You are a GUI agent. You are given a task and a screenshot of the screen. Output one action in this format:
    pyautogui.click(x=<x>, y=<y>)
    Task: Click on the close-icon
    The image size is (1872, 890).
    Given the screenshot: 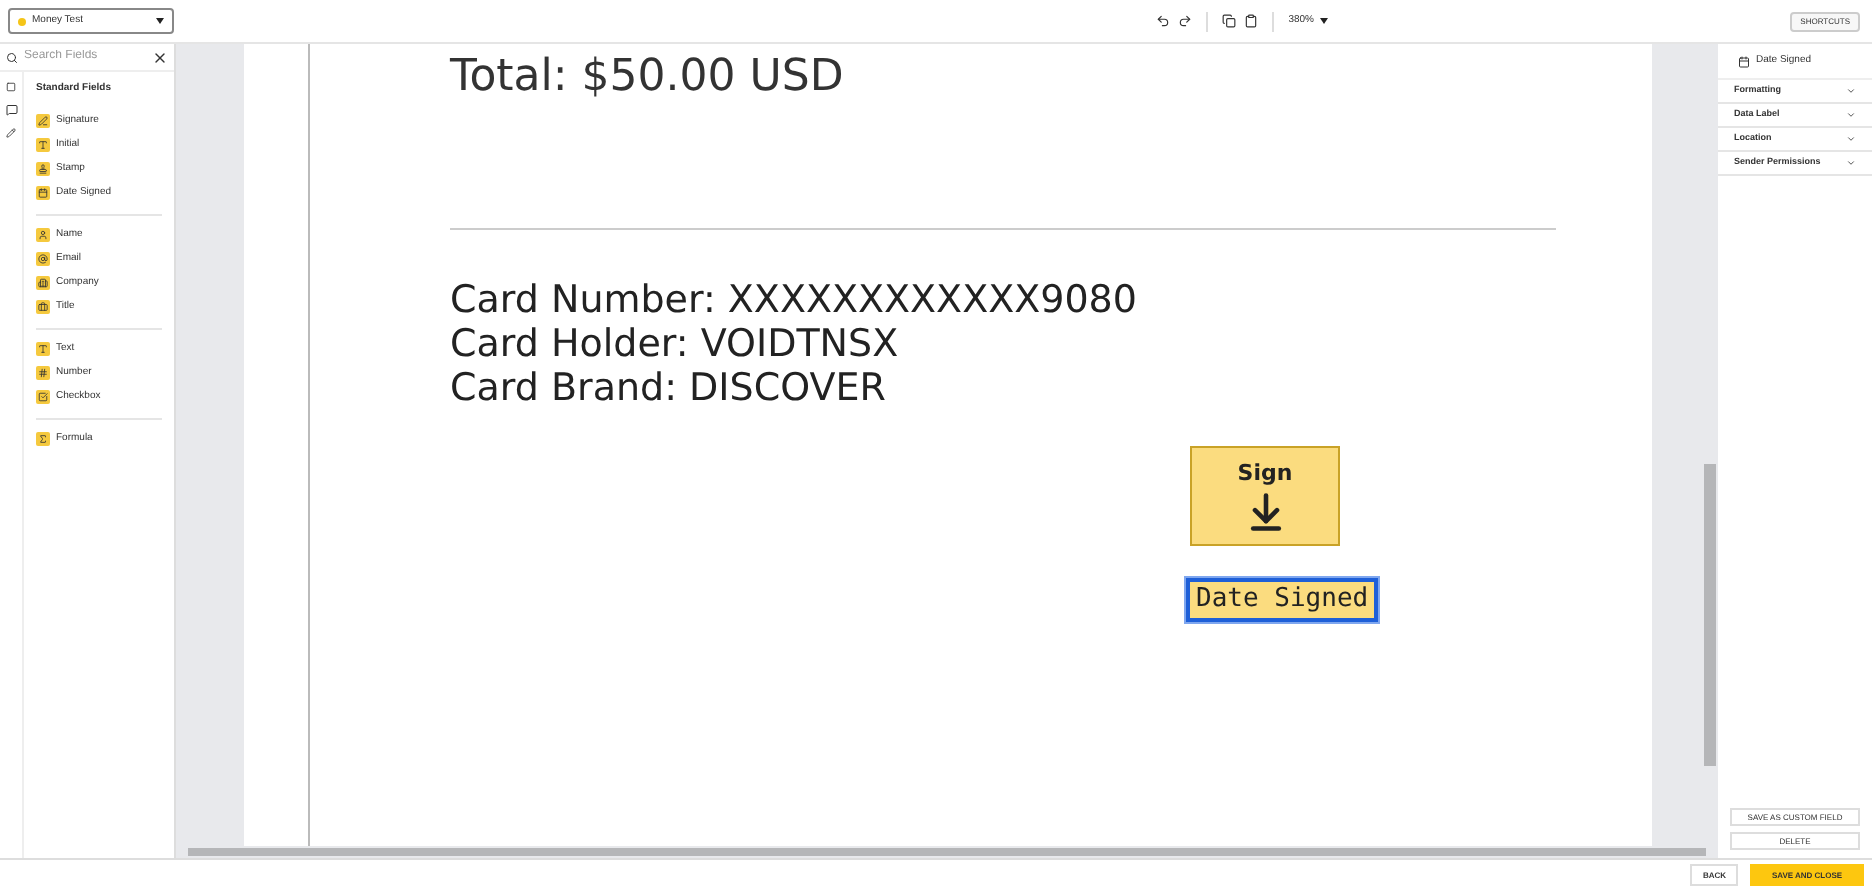 What is the action you would take?
    pyautogui.click(x=160, y=57)
    